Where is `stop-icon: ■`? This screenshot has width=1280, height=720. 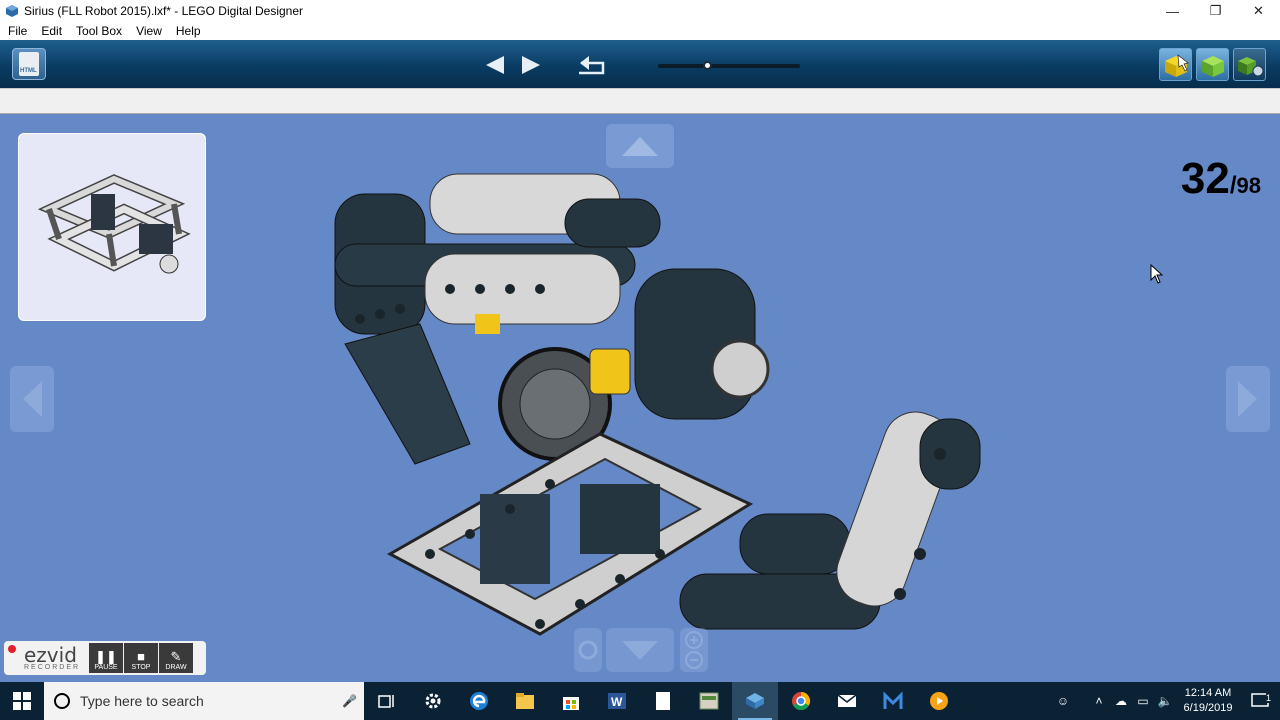
stop-icon: ■ is located at coordinates (141, 656).